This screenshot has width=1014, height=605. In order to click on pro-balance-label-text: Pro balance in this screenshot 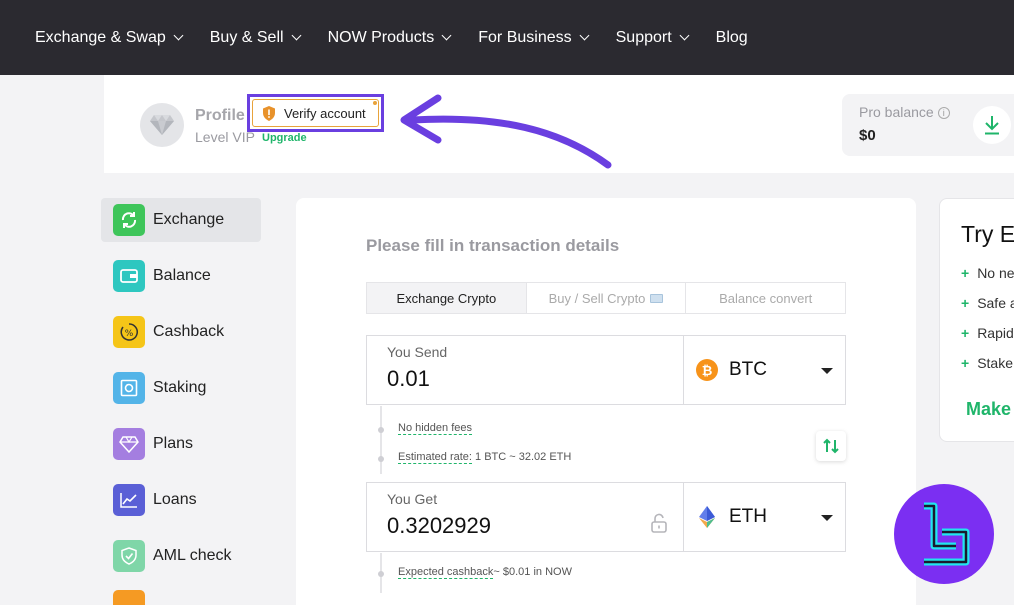, I will do `click(896, 112)`.